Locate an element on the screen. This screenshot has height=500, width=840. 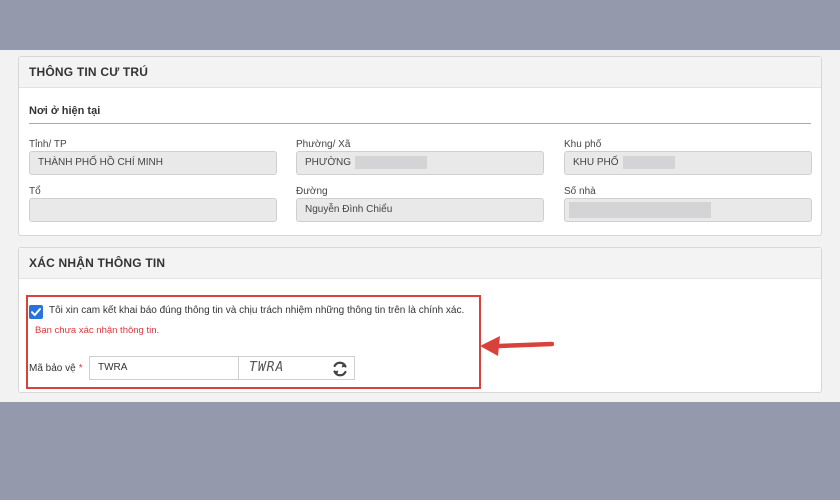
house-number-field is located at coordinates (688, 210).